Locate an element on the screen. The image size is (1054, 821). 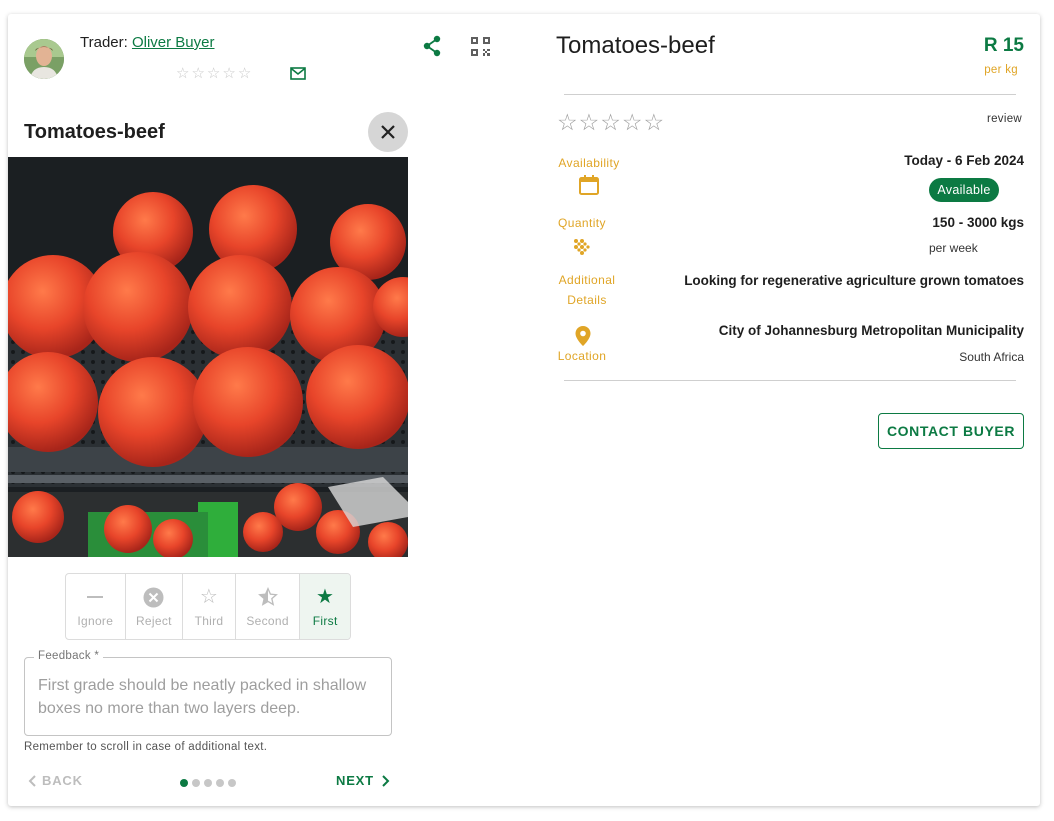
close-button is located at coordinates (388, 132).